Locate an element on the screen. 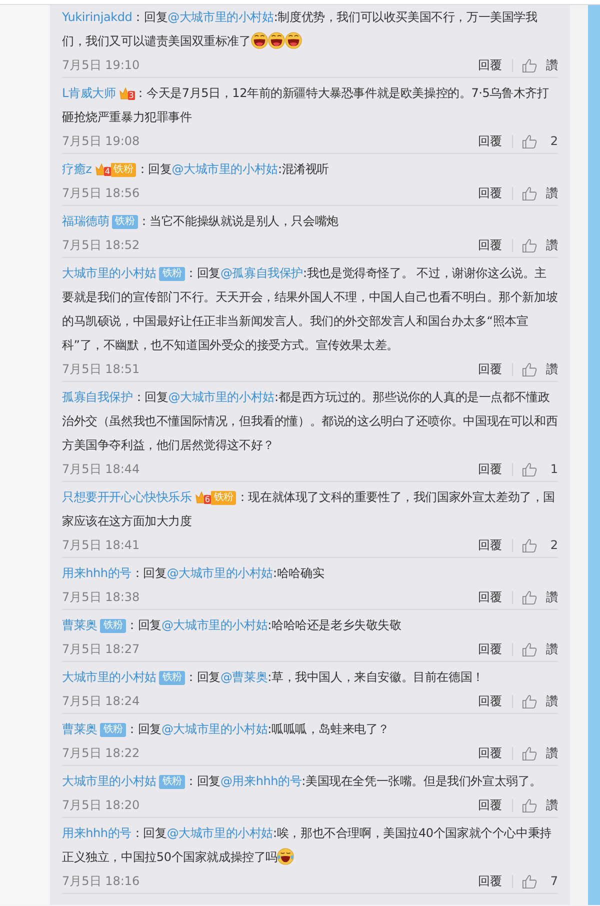 Image resolution: width=600 pixels, height=906 pixels. comment-text: 疗癒z 4 铁粉 ：回复@大城市里的小村姑:混淆视听 is located at coordinates (196, 170).